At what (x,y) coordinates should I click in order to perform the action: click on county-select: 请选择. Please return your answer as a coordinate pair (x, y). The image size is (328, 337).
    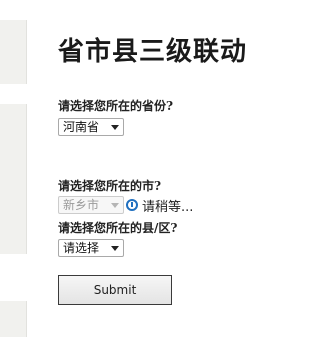
    Looking at the image, I should click on (91, 248).